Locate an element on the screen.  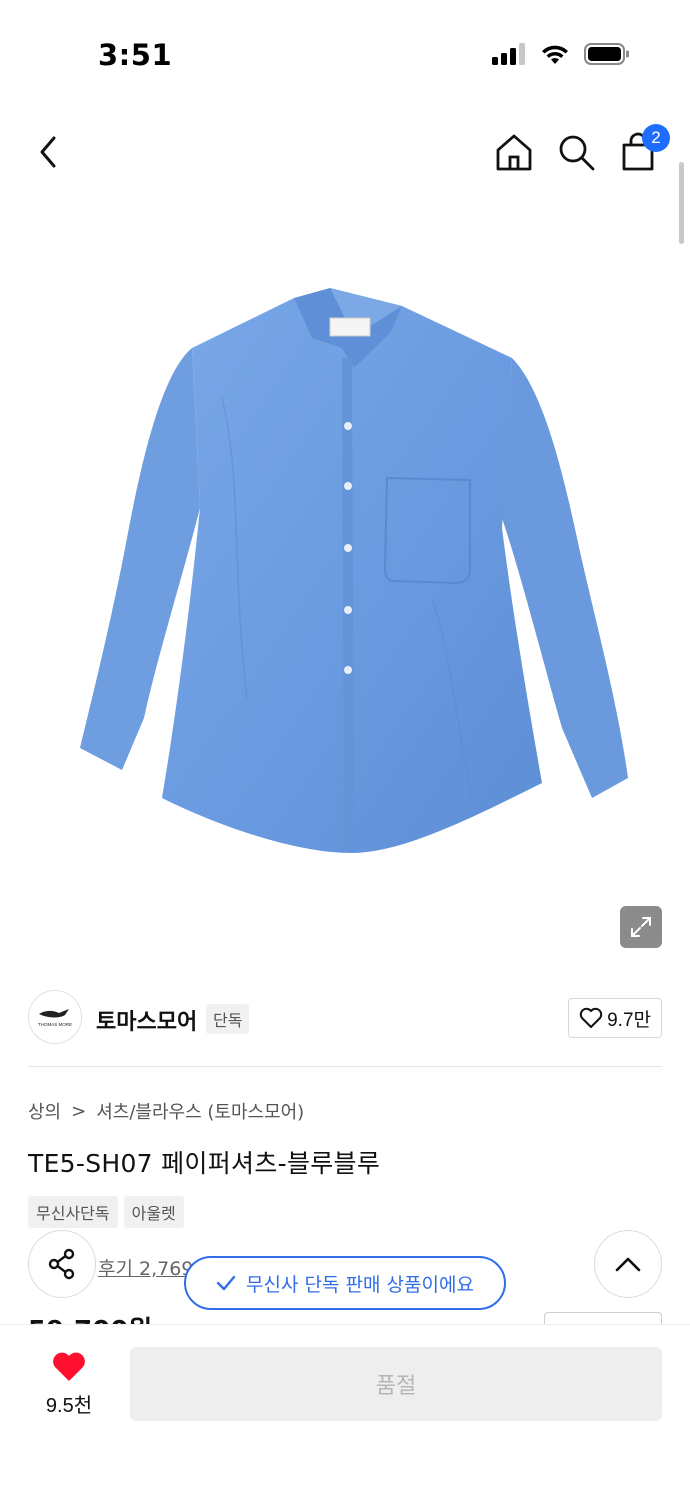
brand-row: THOMAS MORE 토마스모어 단독 9.7만 is located at coordinates (345, 1020).